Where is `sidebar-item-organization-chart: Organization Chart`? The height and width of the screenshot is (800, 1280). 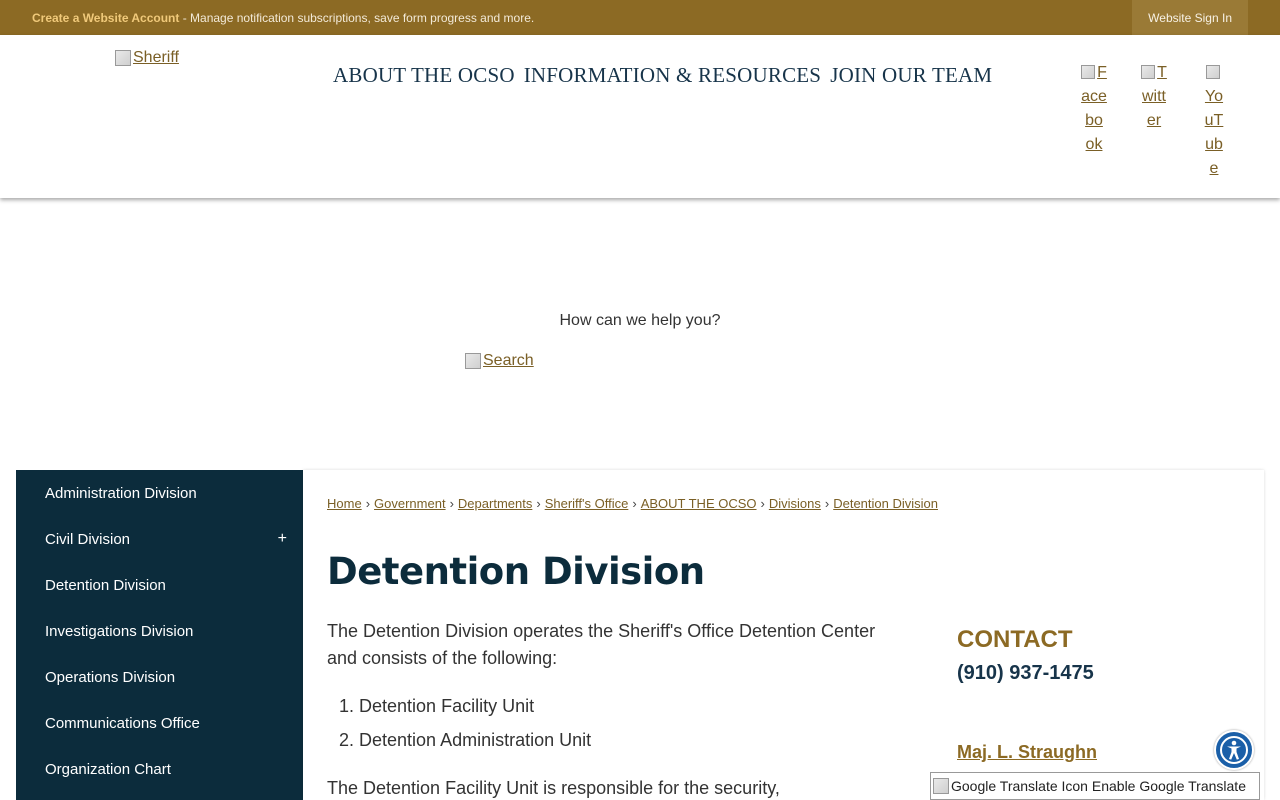 sidebar-item-organization-chart: Organization Chart is located at coordinates (159, 769).